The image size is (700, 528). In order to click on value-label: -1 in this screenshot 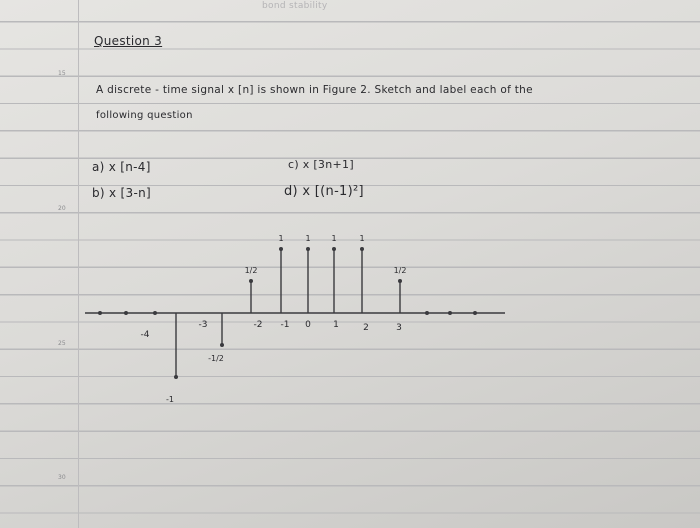, I will do `click(170, 399)`.